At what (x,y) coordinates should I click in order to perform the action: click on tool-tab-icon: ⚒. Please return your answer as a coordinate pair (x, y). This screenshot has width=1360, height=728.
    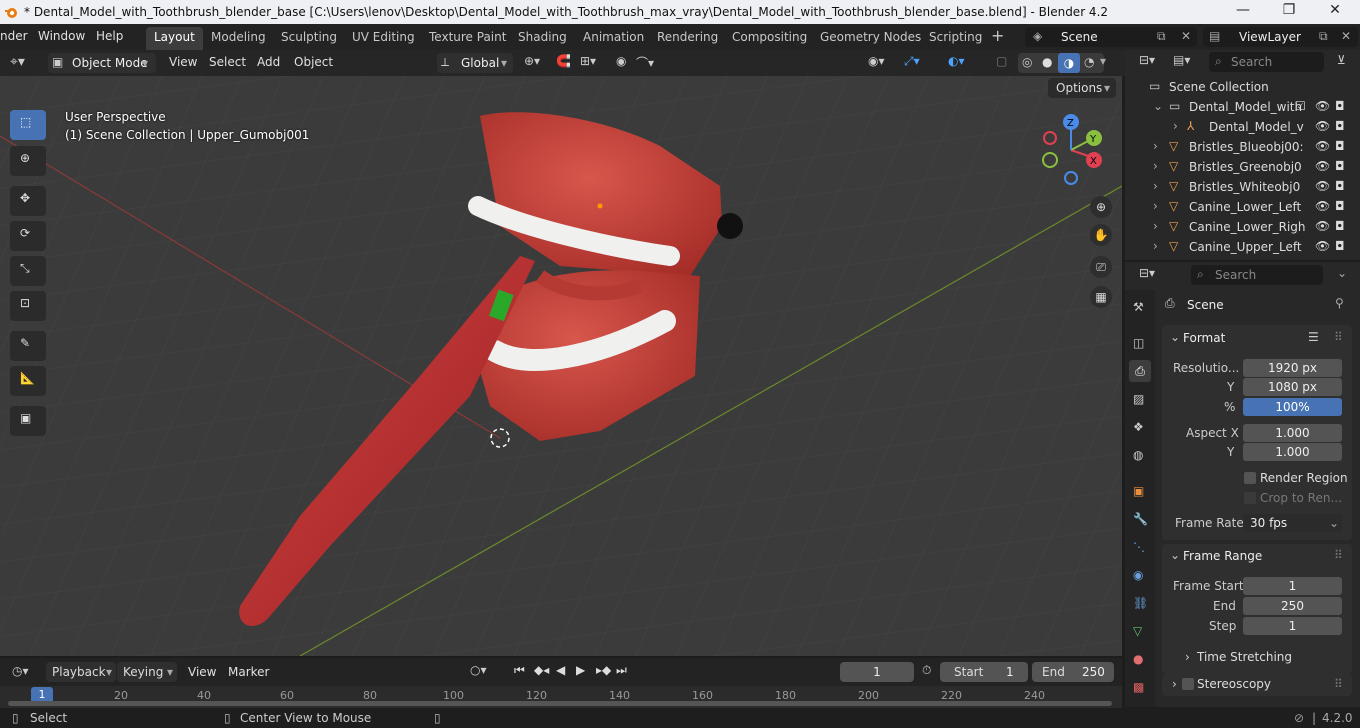
    Looking at the image, I should click on (1138, 307).